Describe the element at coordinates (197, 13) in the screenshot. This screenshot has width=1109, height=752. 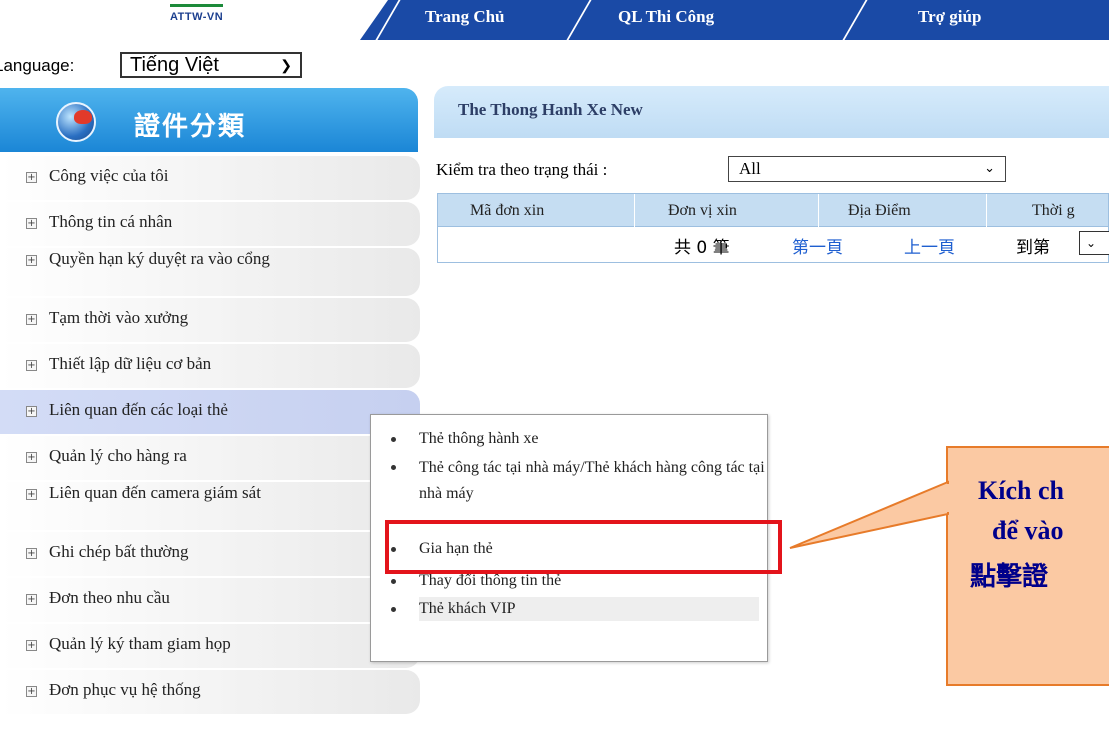
I see `logo-text: ATTW-VN` at that location.